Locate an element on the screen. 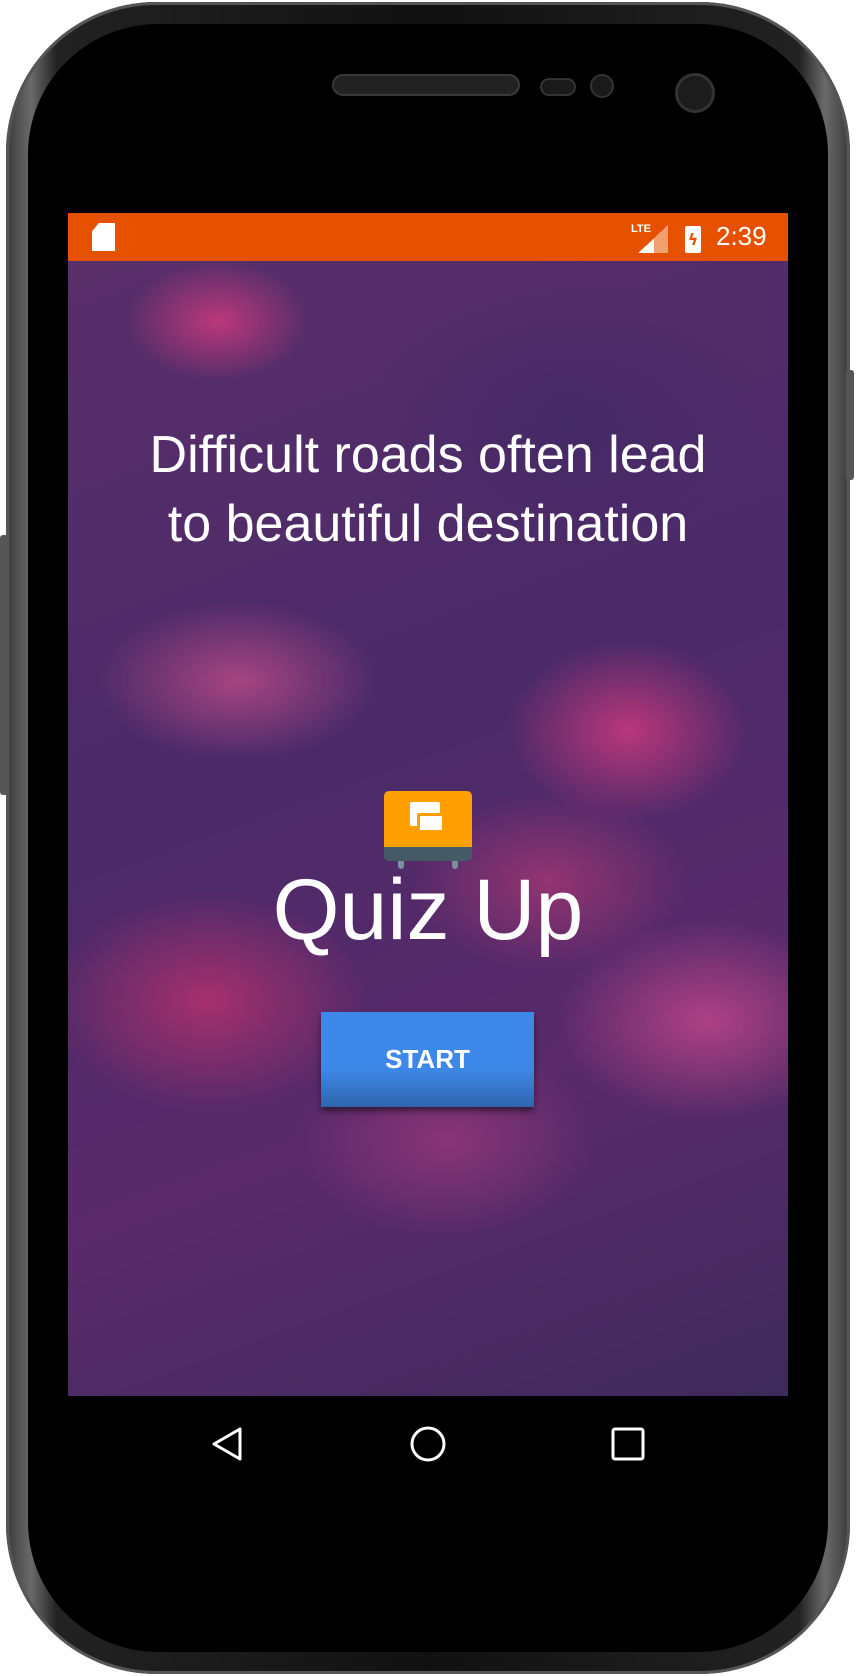  start-button: START is located at coordinates (427, 1059).